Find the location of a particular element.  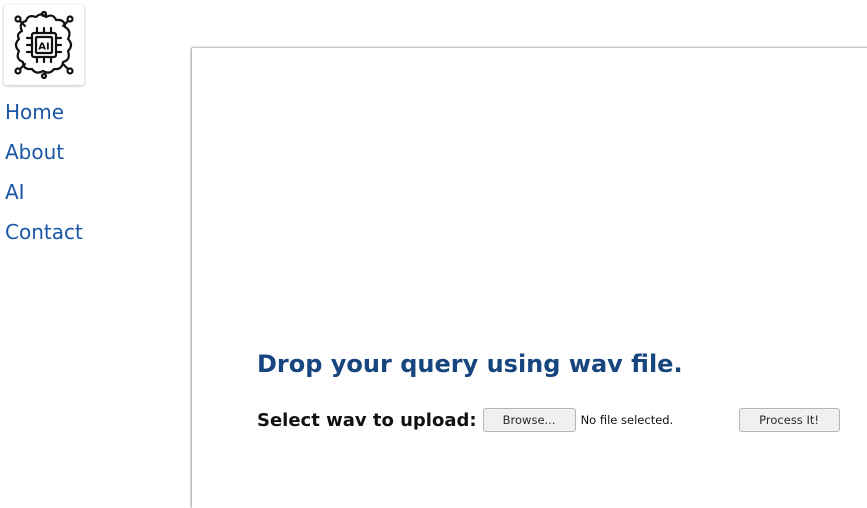

logo: AI is located at coordinates (44, 45).